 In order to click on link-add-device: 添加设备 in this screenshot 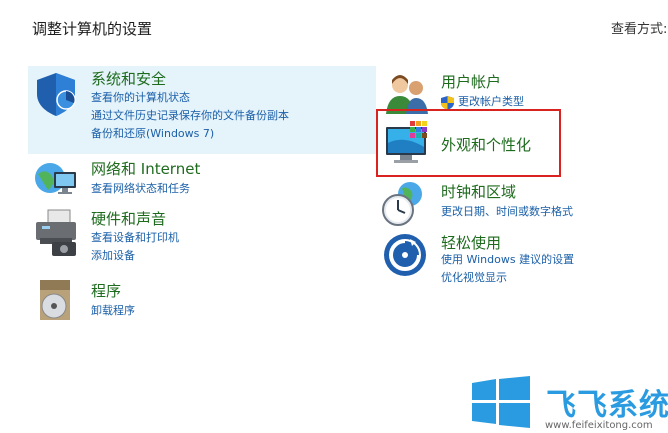, I will do `click(113, 256)`.